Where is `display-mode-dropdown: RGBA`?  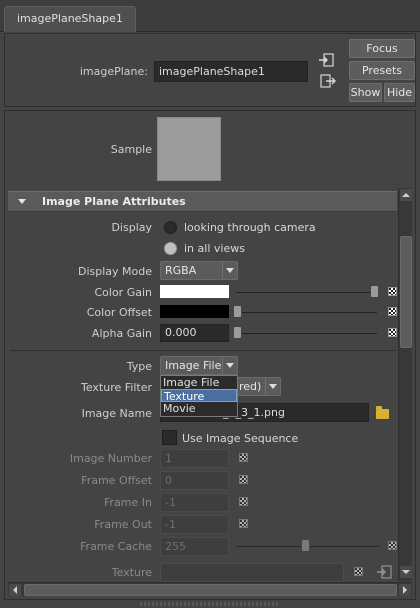 display-mode-dropdown: RGBA is located at coordinates (199, 270).